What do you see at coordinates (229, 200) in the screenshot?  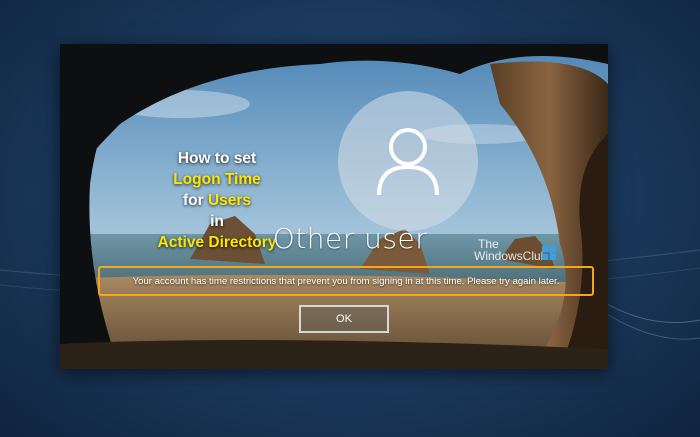 I see `caption-line-3-highlight: Users` at bounding box center [229, 200].